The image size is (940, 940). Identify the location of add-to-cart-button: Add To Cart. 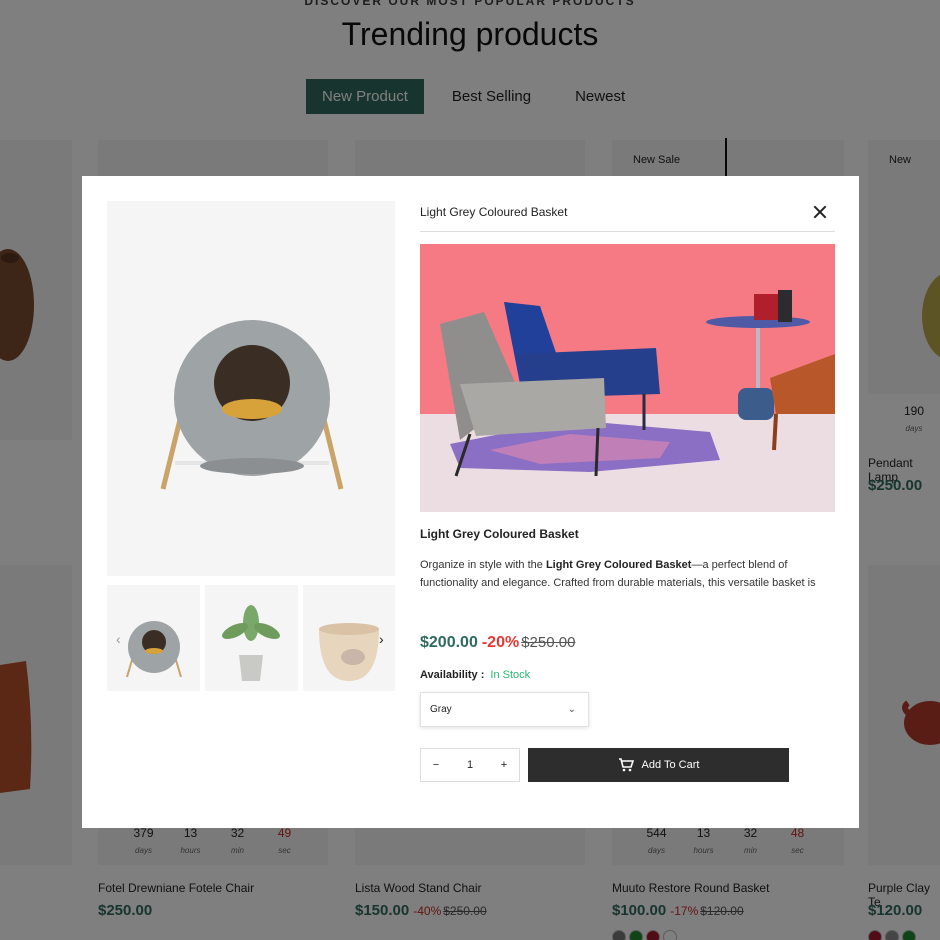
(658, 765).